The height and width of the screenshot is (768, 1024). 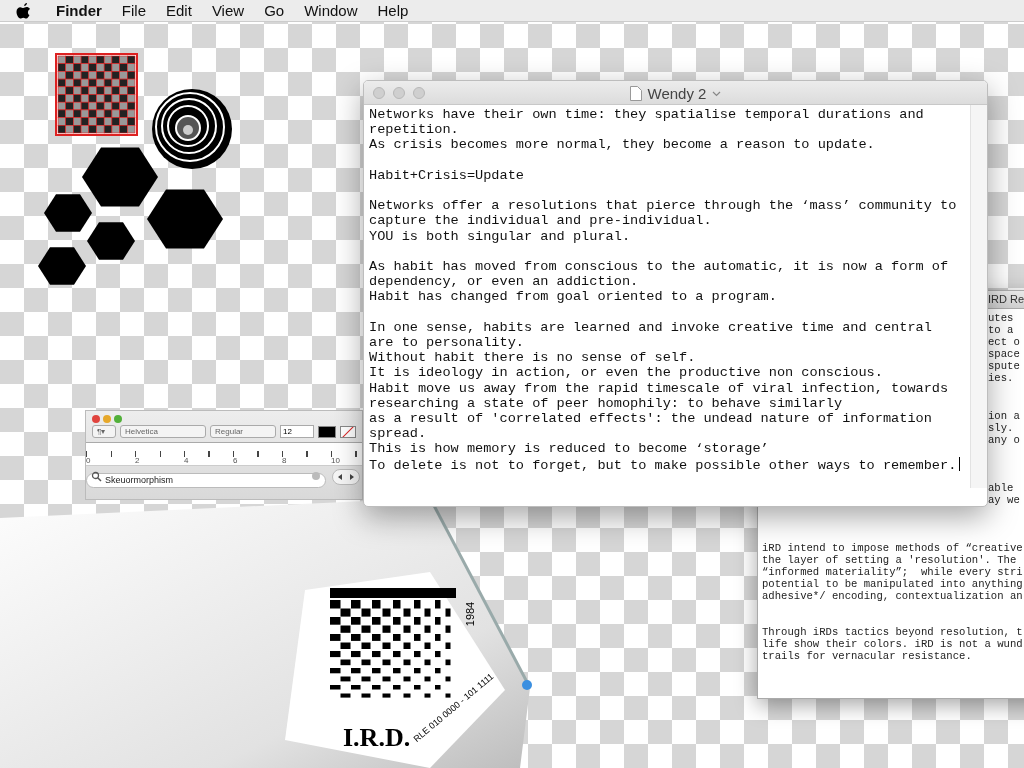 I want to click on artwork-label: I.R.D., so click(x=377, y=738).